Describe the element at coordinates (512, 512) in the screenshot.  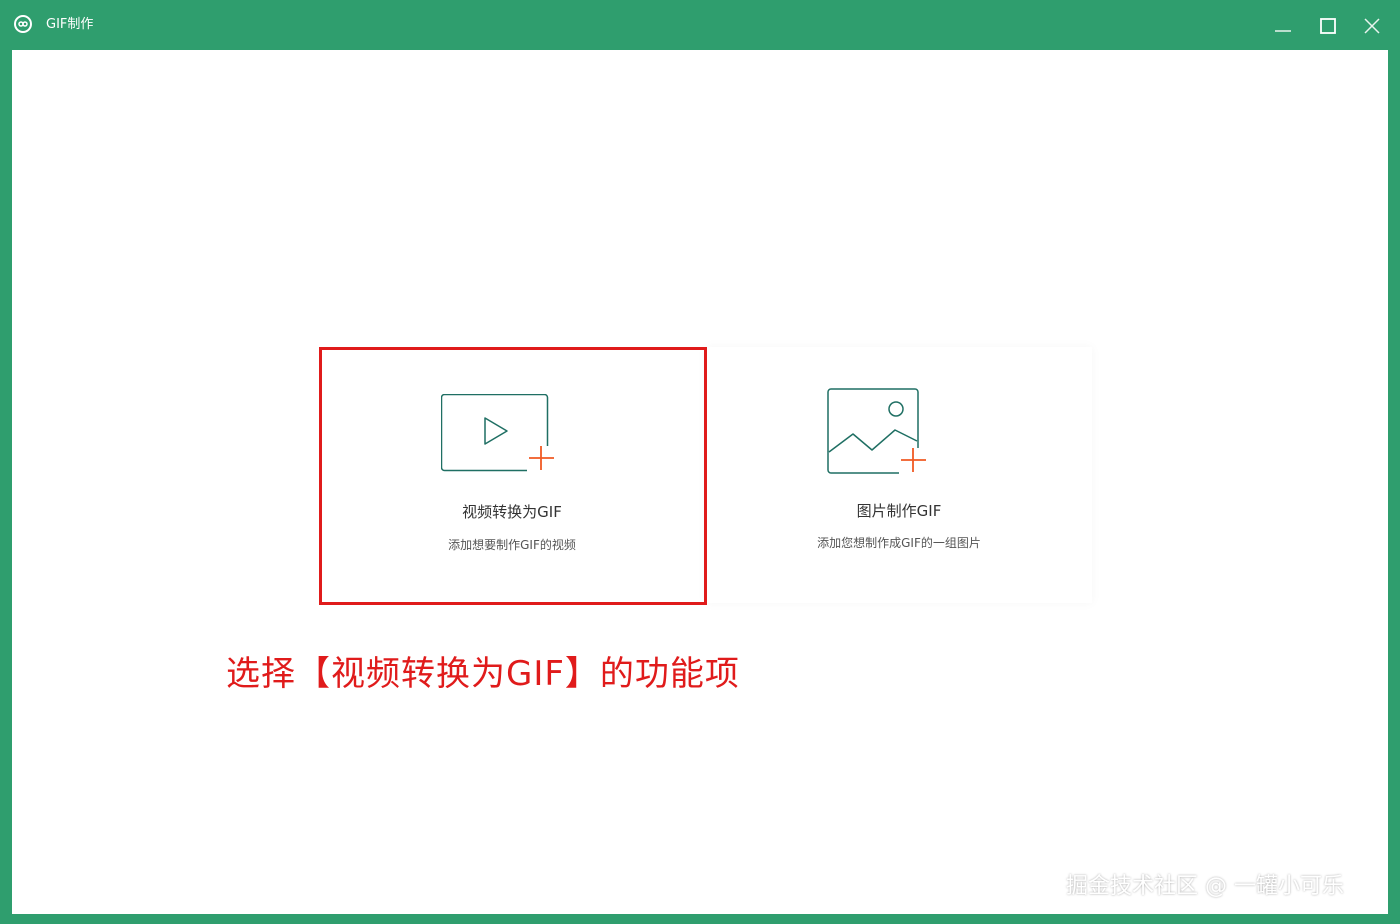
I see `video-to-gif-title: 视频转换为GIF` at that location.